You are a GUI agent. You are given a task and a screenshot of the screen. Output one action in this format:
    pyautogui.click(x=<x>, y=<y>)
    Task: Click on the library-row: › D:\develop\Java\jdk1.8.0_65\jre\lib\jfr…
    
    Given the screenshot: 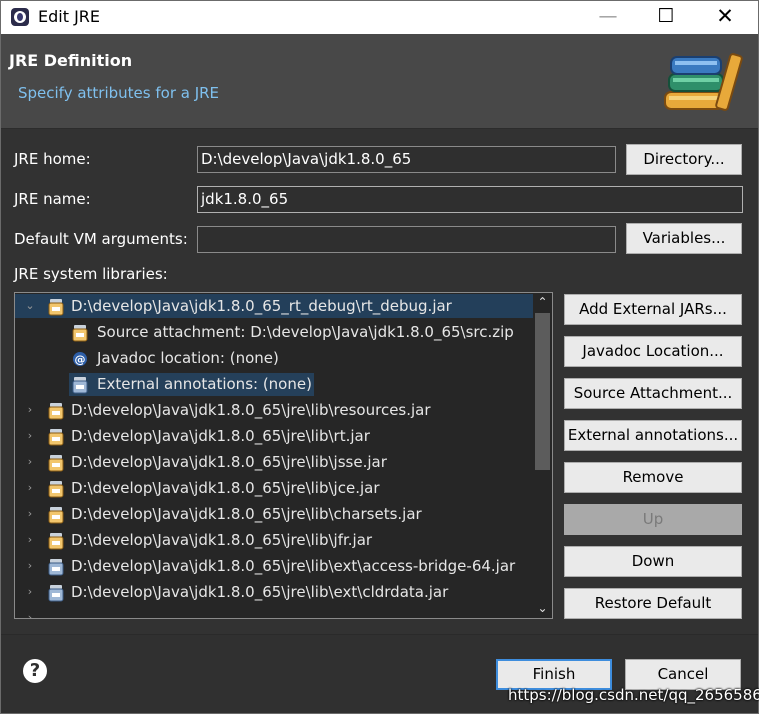 What is the action you would take?
    pyautogui.click(x=274, y=540)
    